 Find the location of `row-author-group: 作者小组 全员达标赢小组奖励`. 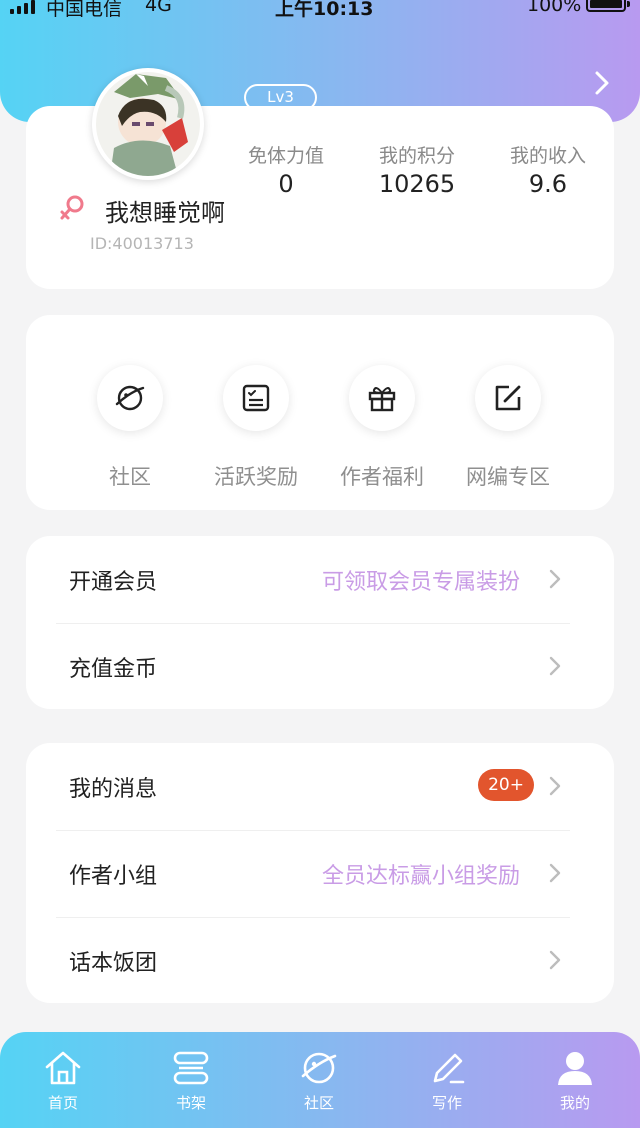

row-author-group: 作者小组 全员达标赢小组奖励 is located at coordinates (320, 873).